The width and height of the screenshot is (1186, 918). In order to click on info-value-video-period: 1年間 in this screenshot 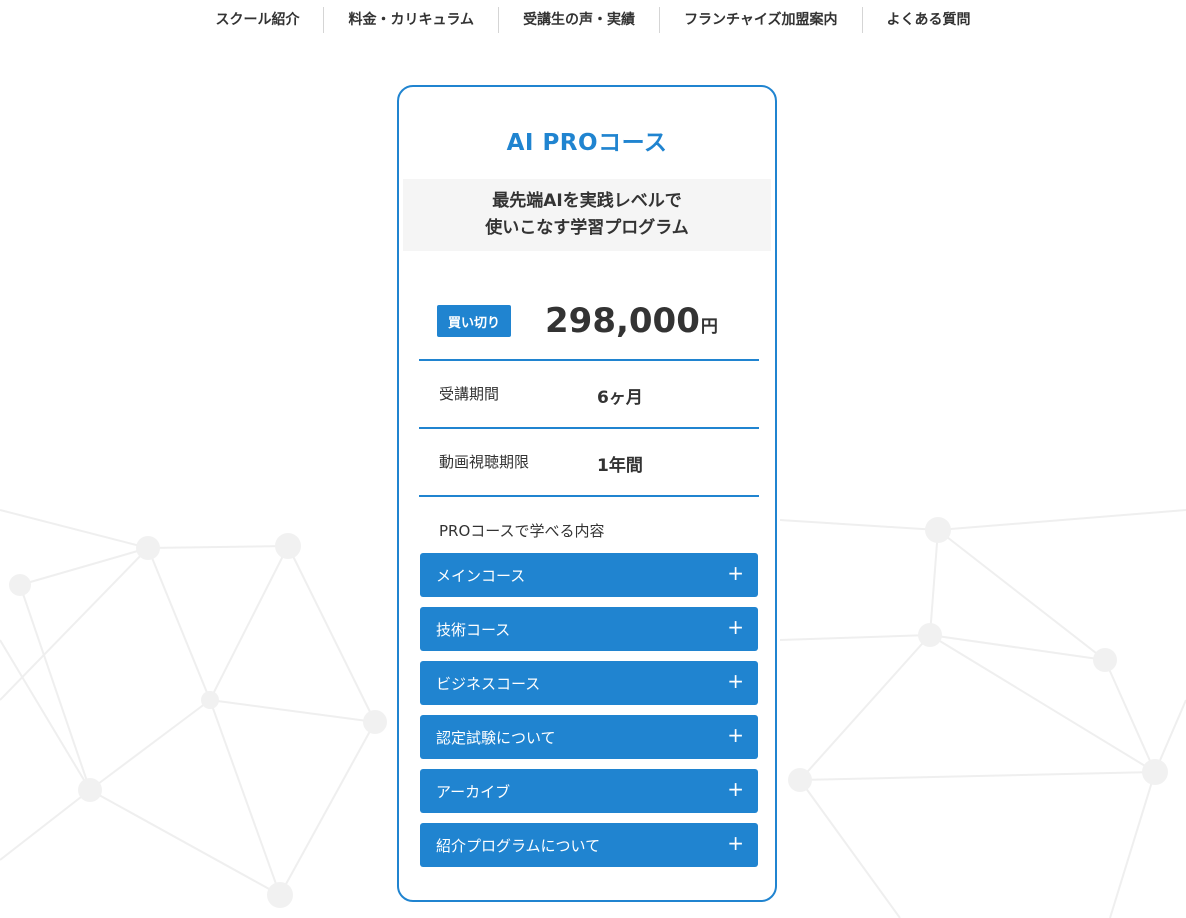, I will do `click(620, 466)`.